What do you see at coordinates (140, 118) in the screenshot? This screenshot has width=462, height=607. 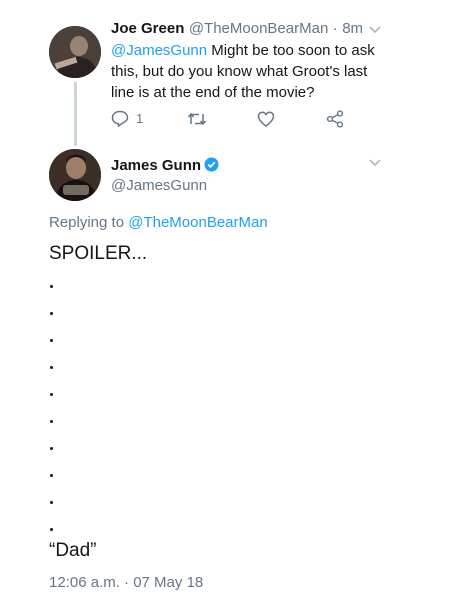 I see `reply-count: 1` at bounding box center [140, 118].